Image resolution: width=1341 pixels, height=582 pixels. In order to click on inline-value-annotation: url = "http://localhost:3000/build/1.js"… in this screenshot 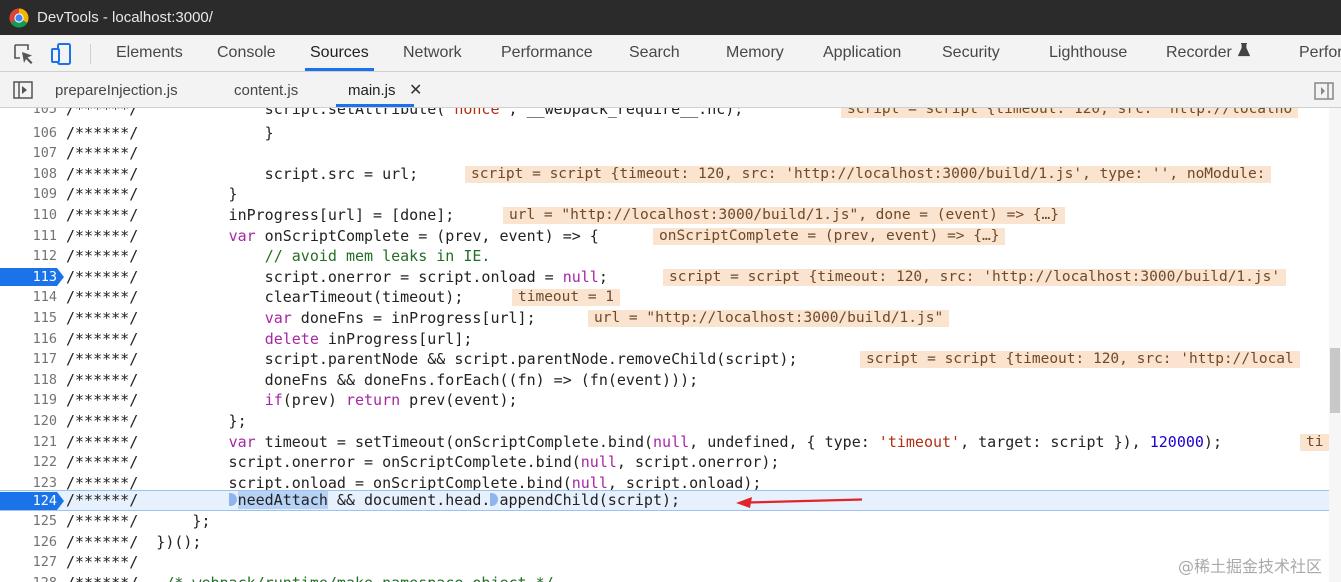, I will do `click(784, 215)`.